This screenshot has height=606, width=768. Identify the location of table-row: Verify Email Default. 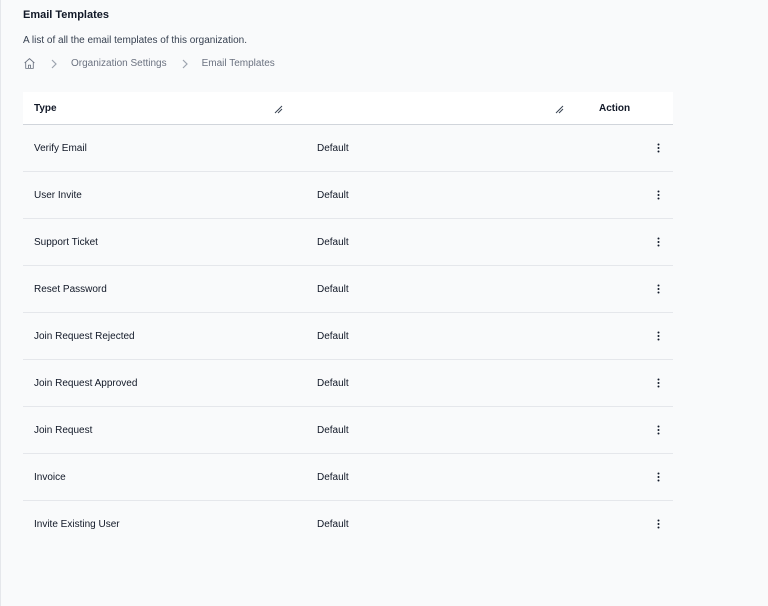
(348, 148).